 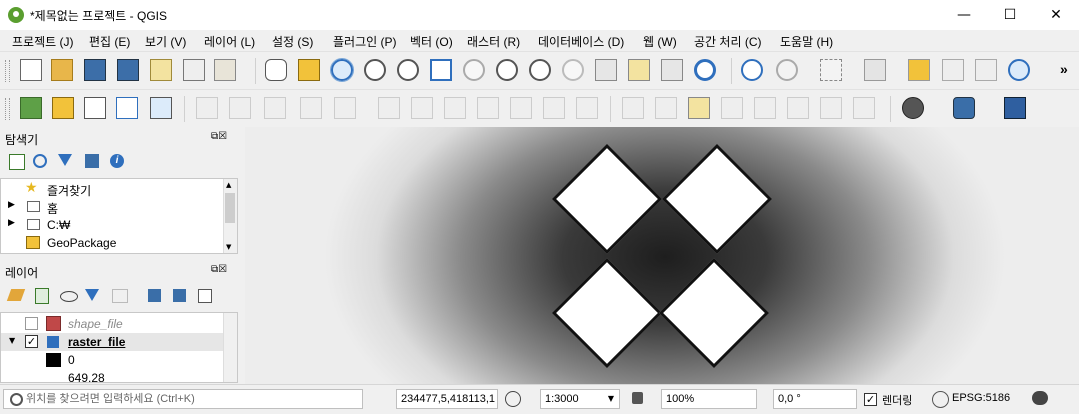 What do you see at coordinates (109, 41) in the screenshot?
I see `menu-edit: 편집 (E)` at bounding box center [109, 41].